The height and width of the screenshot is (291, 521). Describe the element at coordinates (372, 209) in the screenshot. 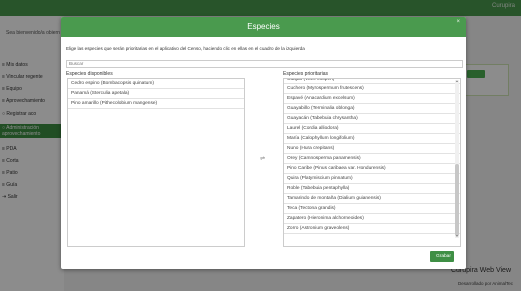

I see `list-item: Teca (Tectona grandis)` at that location.